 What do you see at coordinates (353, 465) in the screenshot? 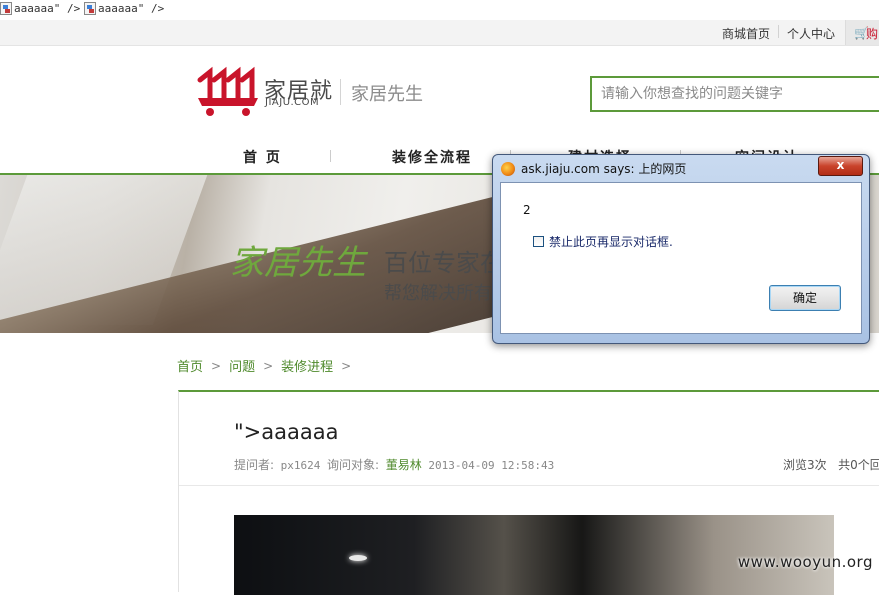
I see `target-label: 询问对象:` at bounding box center [353, 465].